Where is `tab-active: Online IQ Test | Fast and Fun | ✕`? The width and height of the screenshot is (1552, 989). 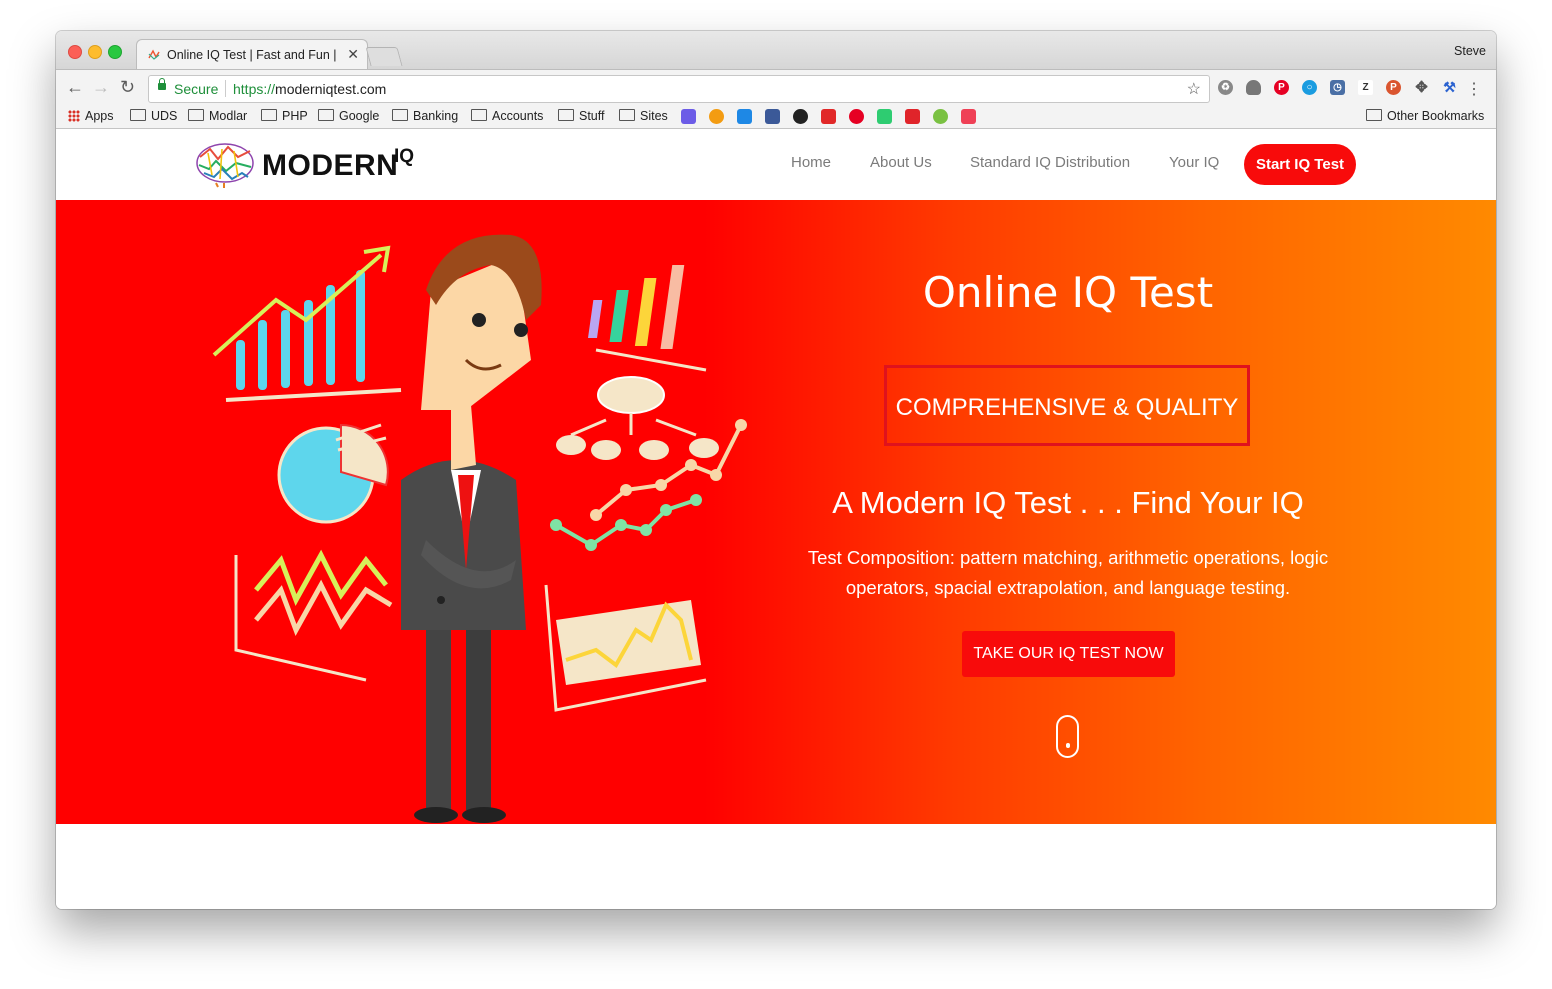
tab-active: Online IQ Test | Fast and Fun | ✕ is located at coordinates (252, 54).